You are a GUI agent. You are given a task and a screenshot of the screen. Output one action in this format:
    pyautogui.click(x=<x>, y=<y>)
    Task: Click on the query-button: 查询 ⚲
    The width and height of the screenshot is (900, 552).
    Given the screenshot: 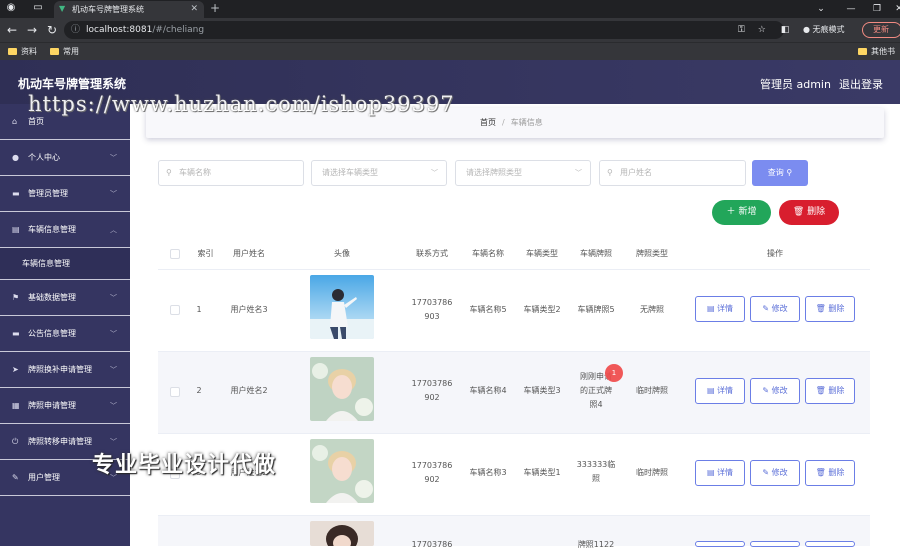 What is the action you would take?
    pyautogui.click(x=780, y=173)
    